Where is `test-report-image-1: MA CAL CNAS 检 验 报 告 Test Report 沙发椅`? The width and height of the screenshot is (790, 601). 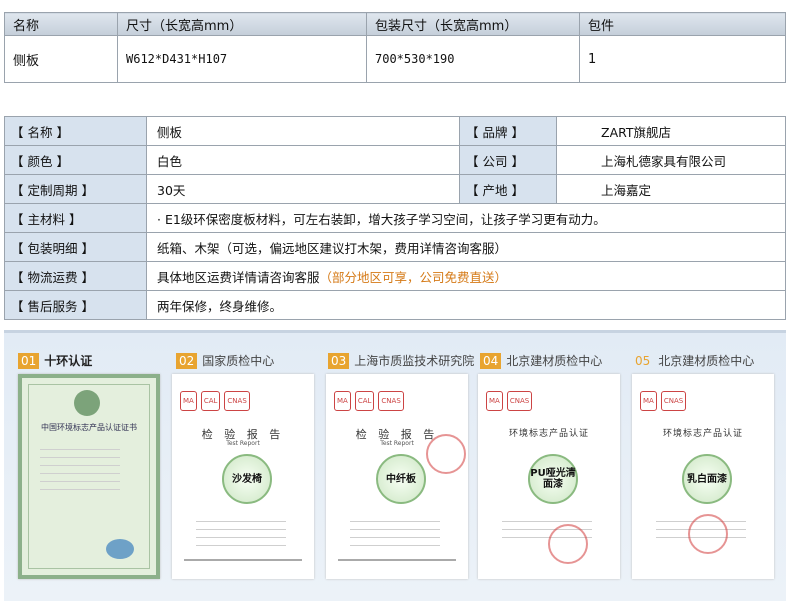
test-report-image-1: MA CAL CNAS 检 验 报 告 Test Report 沙发椅 is located at coordinates (243, 476).